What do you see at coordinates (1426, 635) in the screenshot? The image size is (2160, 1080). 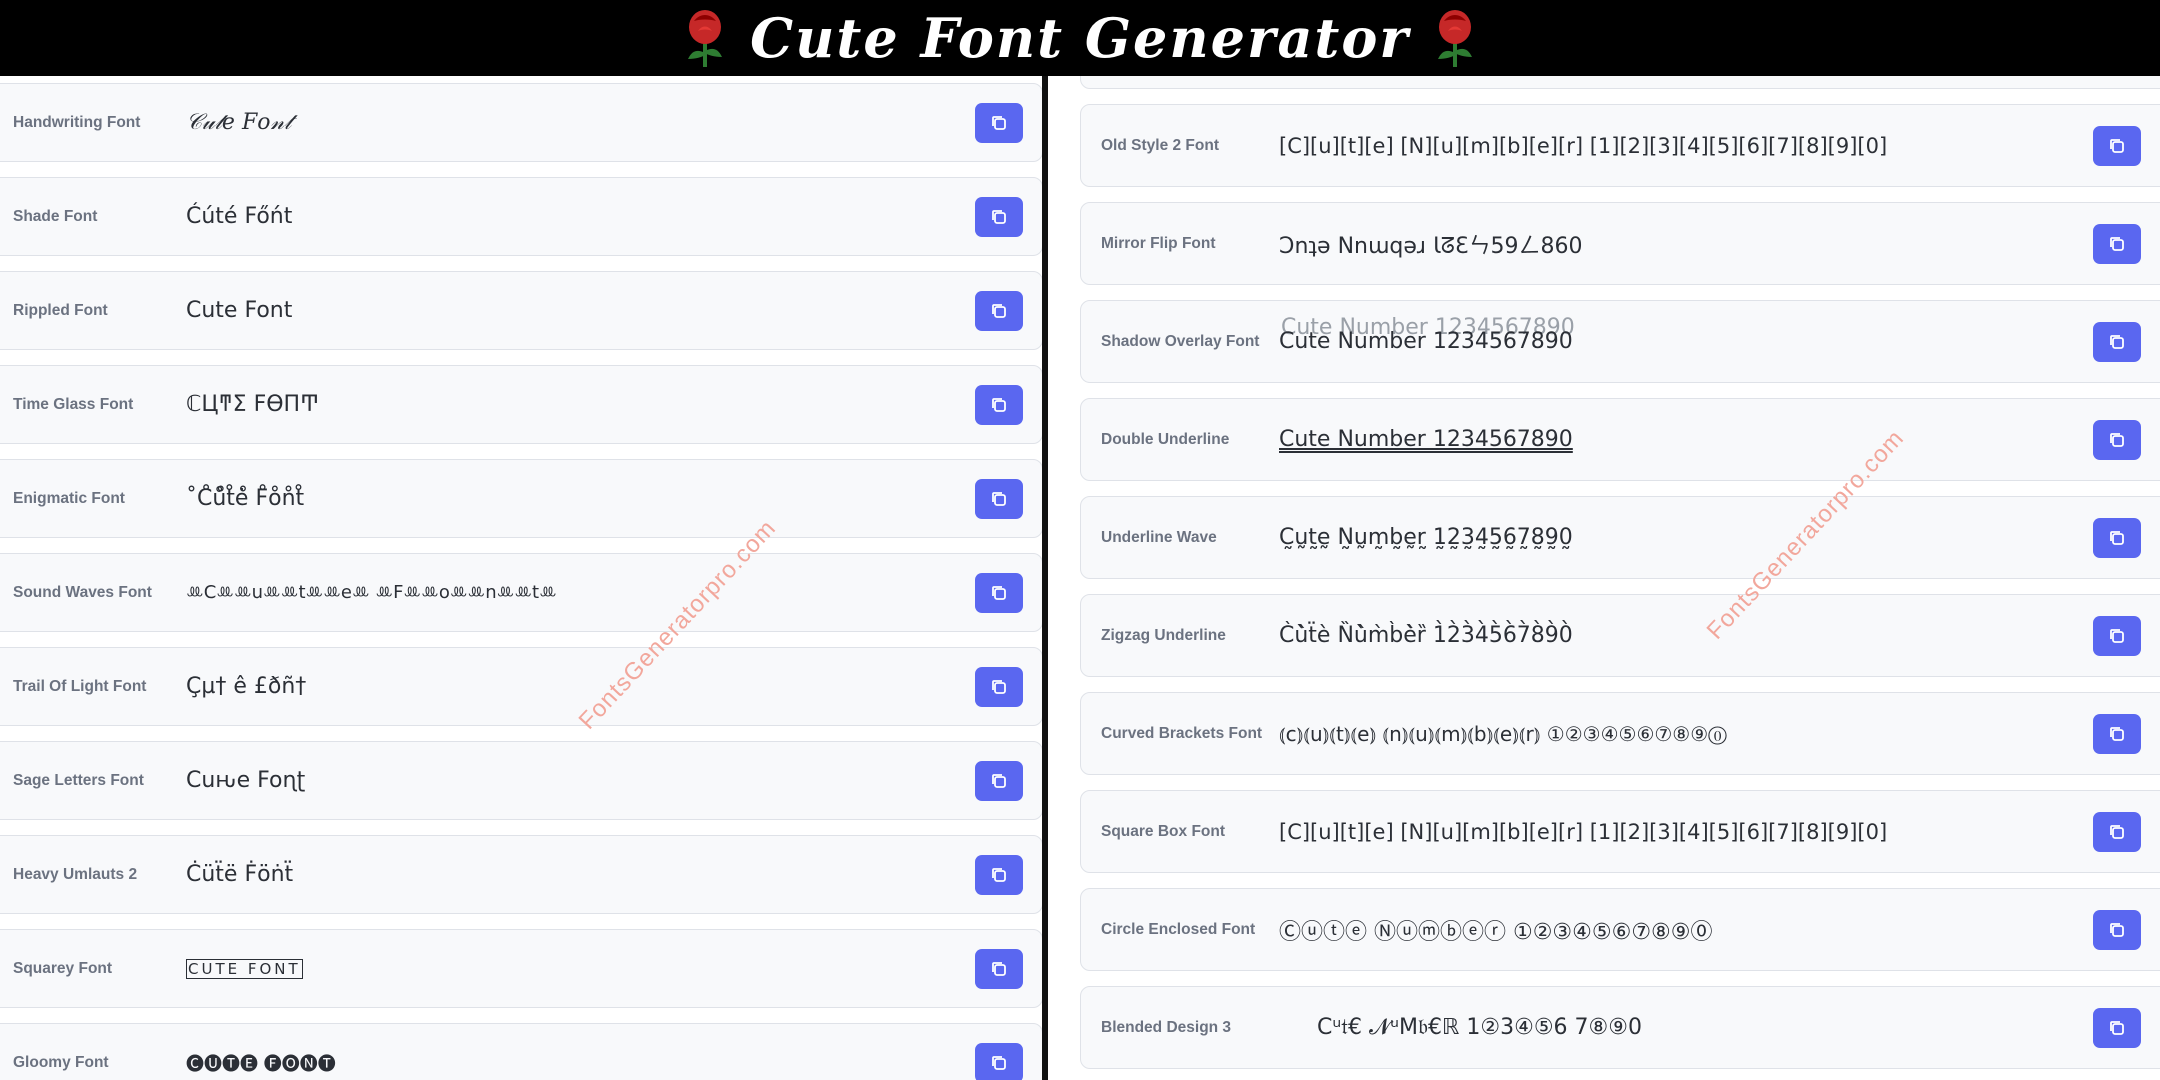 I see `font-preview: C̀ù̀ẗè N̏ù̀m̀b̀è̀ȑ 1̀2̀3̀4̀5̀6̀7̀8̀9̀0̀` at bounding box center [1426, 635].